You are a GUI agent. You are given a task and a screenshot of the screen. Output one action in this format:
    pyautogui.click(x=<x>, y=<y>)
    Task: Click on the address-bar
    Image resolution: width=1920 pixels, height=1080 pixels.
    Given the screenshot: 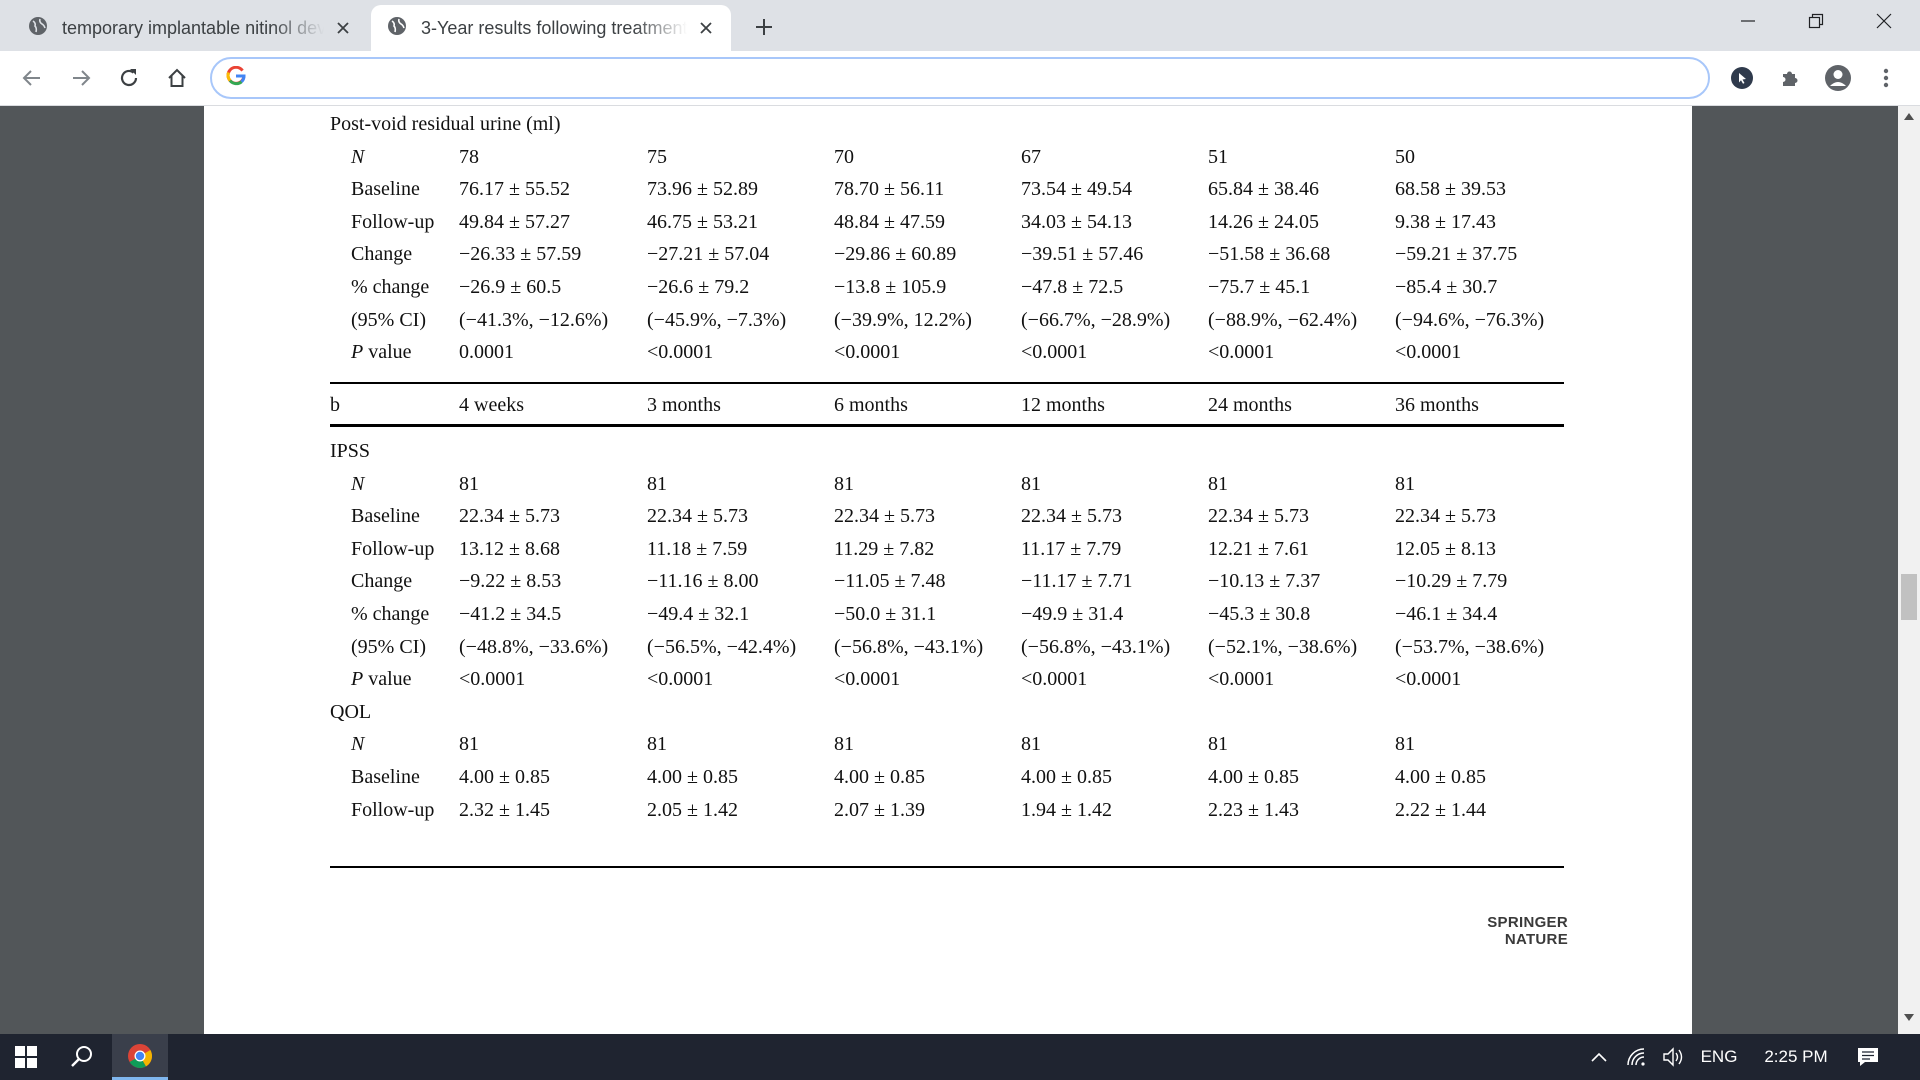 What is the action you would take?
    pyautogui.click(x=960, y=78)
    